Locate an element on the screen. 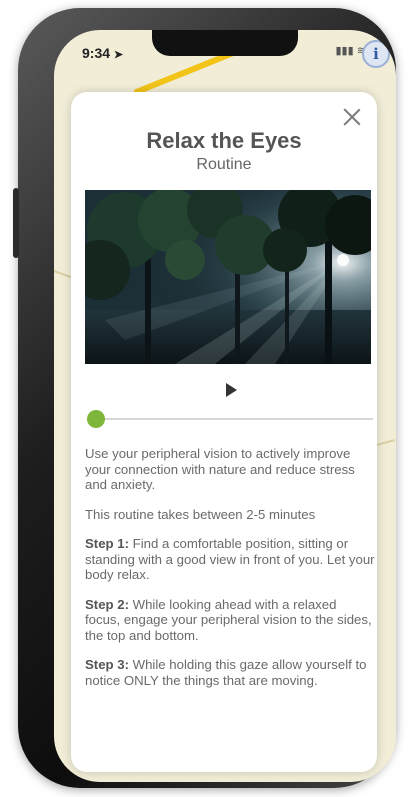 The height and width of the screenshot is (797, 411). notch is located at coordinates (225, 43).